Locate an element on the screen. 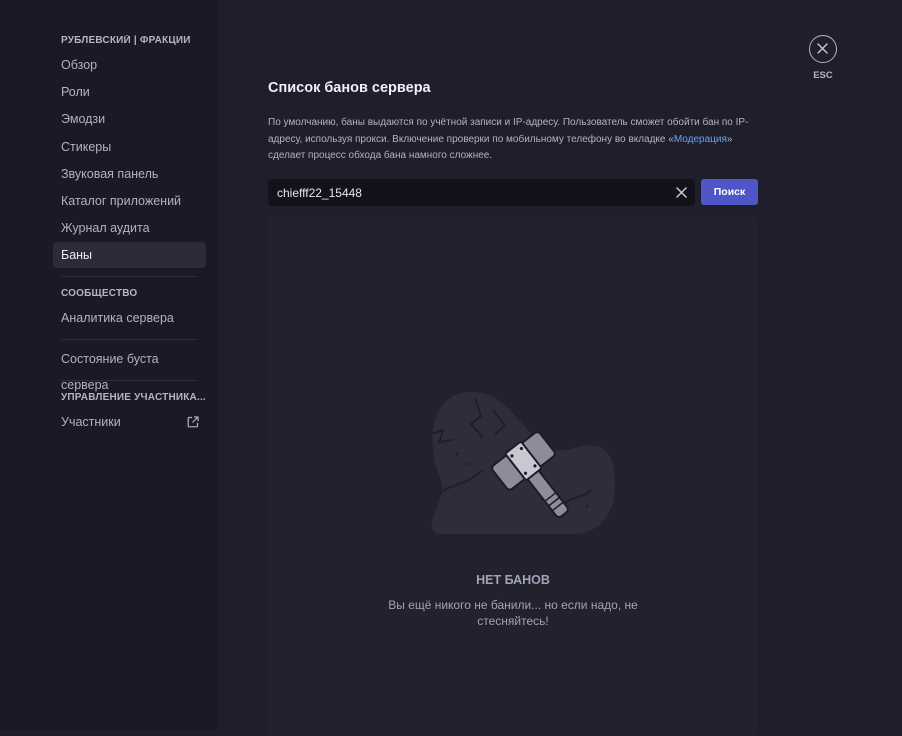 This screenshot has width=902, height=736. page-title: Список банов сервера is located at coordinates (349, 88).